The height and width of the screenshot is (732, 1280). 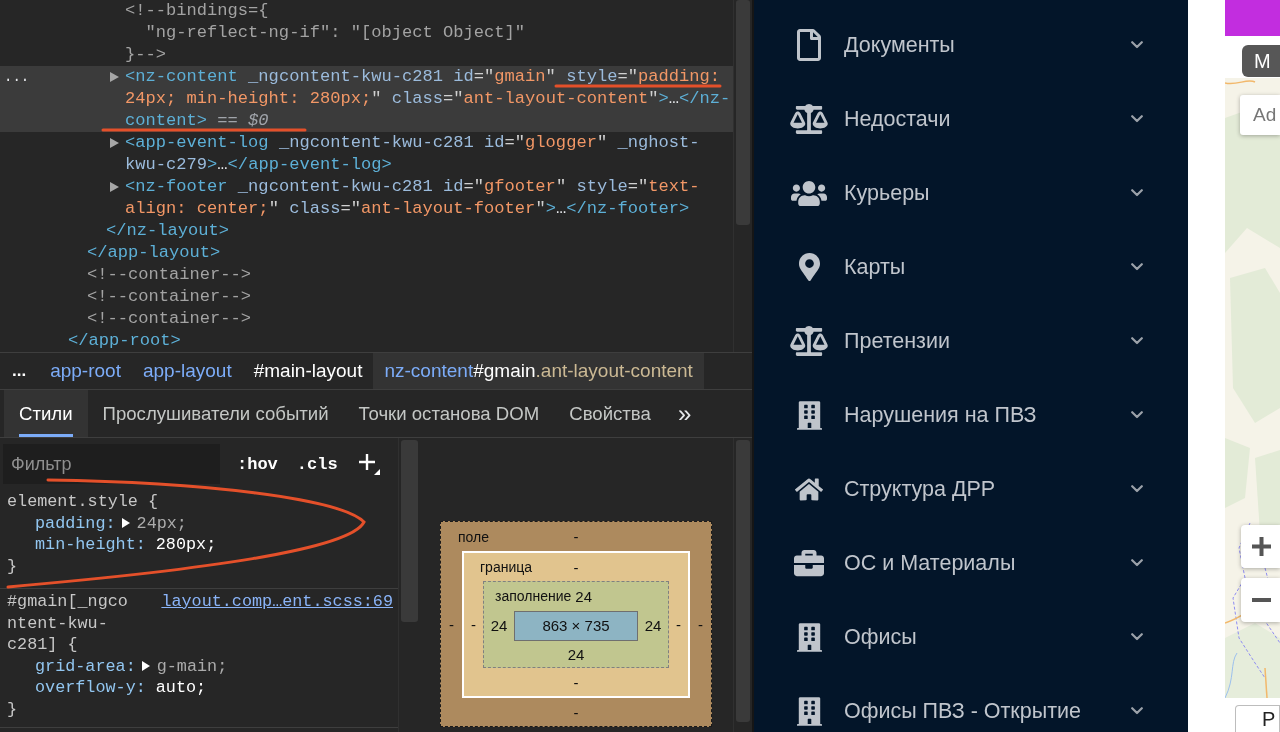 What do you see at coordinates (215, 413) in the screenshot?
I see `tab: Прослушиватели событий` at bounding box center [215, 413].